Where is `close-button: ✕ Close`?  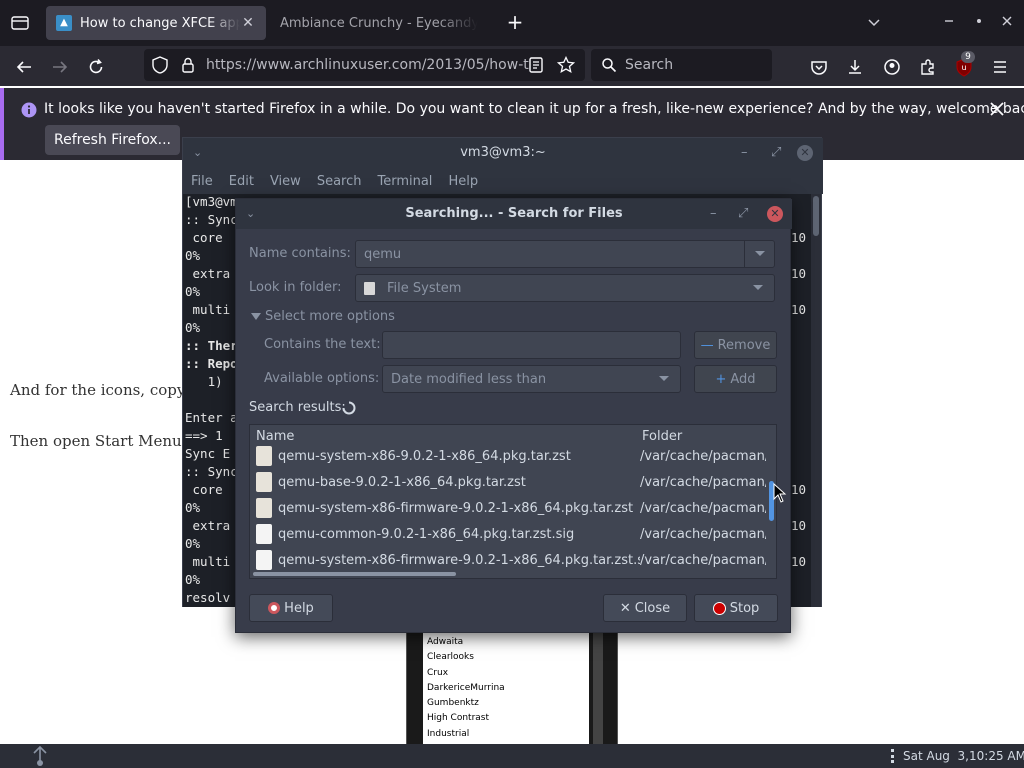
close-button: ✕ Close is located at coordinates (645, 608).